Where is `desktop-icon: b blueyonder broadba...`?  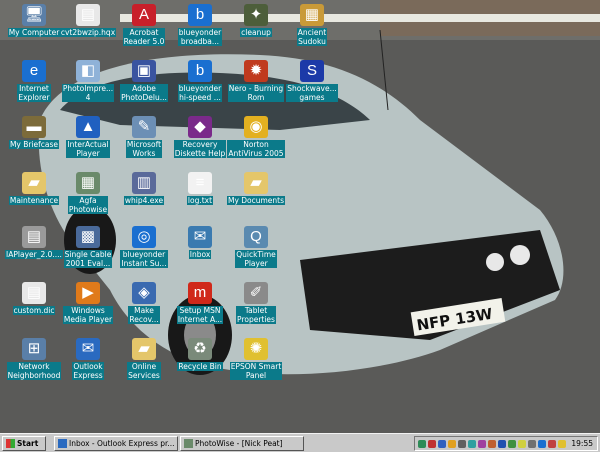 desktop-icon: b blueyonder broadba... is located at coordinates (200, 30).